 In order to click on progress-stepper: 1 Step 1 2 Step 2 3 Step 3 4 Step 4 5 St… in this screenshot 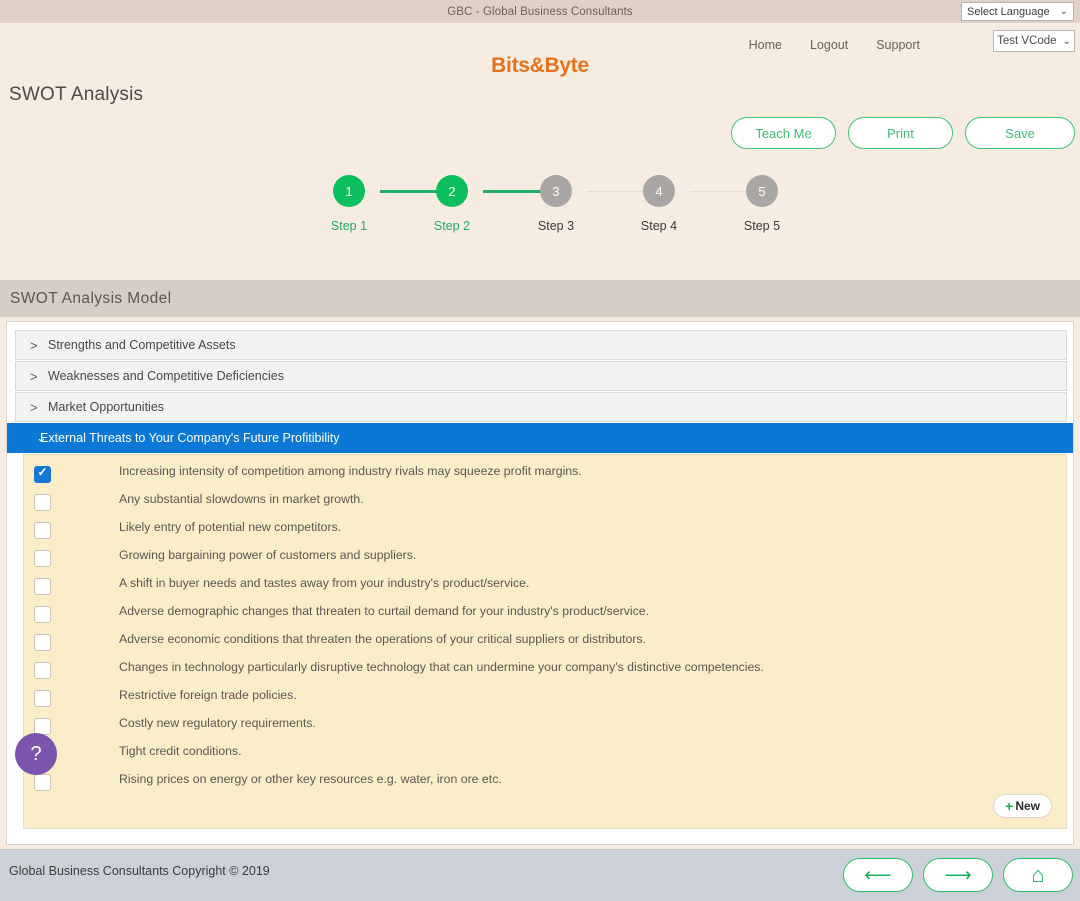, I will do `click(556, 217)`.